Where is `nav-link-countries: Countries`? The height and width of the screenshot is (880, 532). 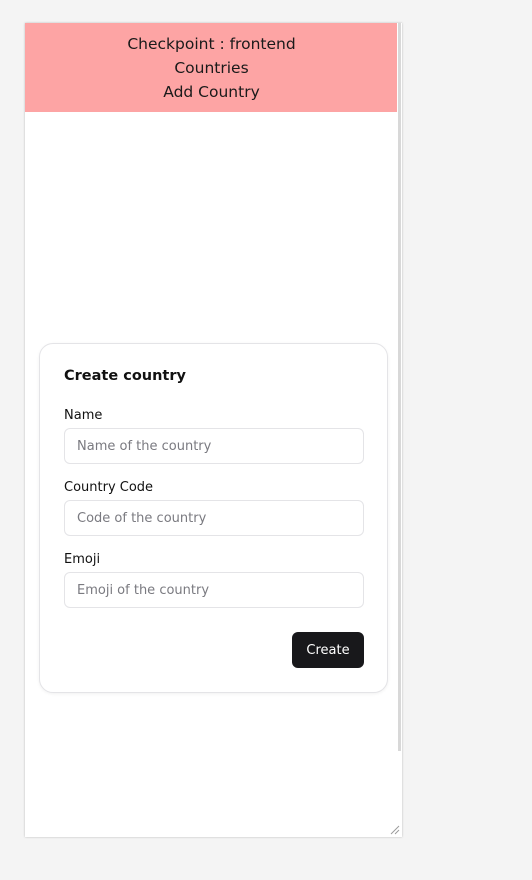 nav-link-countries: Countries is located at coordinates (211, 68).